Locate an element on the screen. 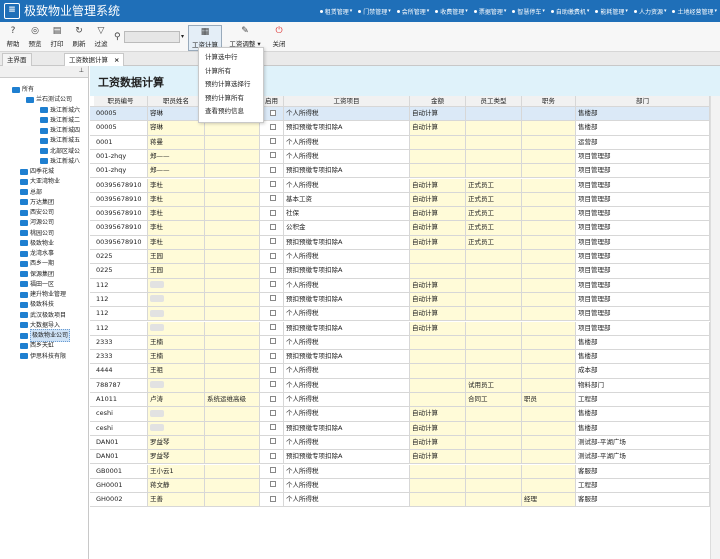 This screenshot has height=559, width=720. top-menu-item: 能耗管理 ▾ is located at coordinates (611, 11).